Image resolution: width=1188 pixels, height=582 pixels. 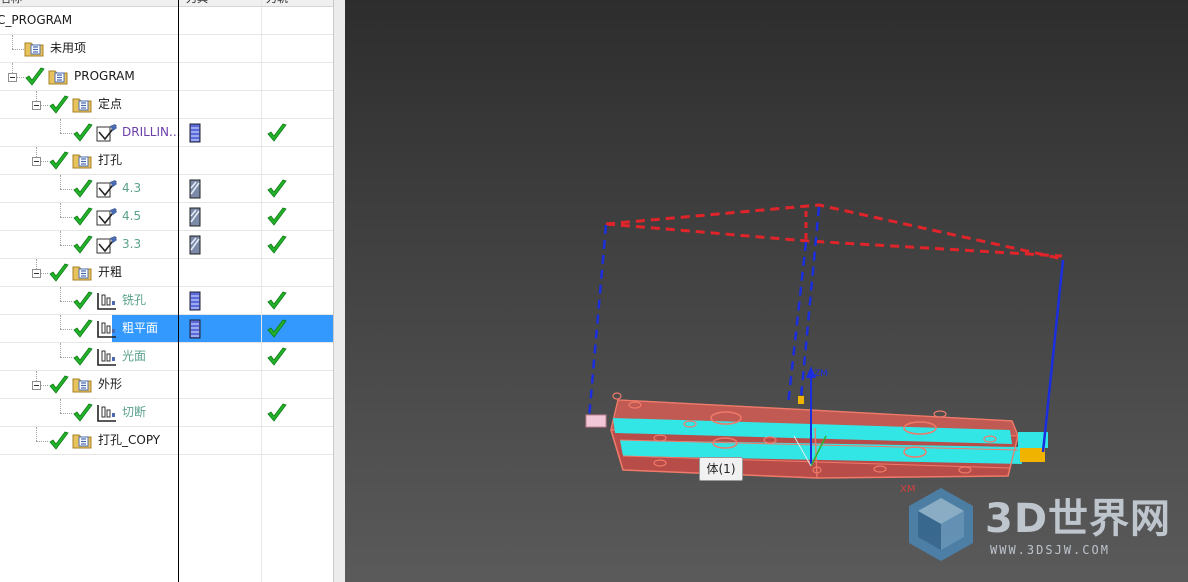 What do you see at coordinates (821, 374) in the screenshot?
I see `svg-text: ZM` at bounding box center [821, 374].